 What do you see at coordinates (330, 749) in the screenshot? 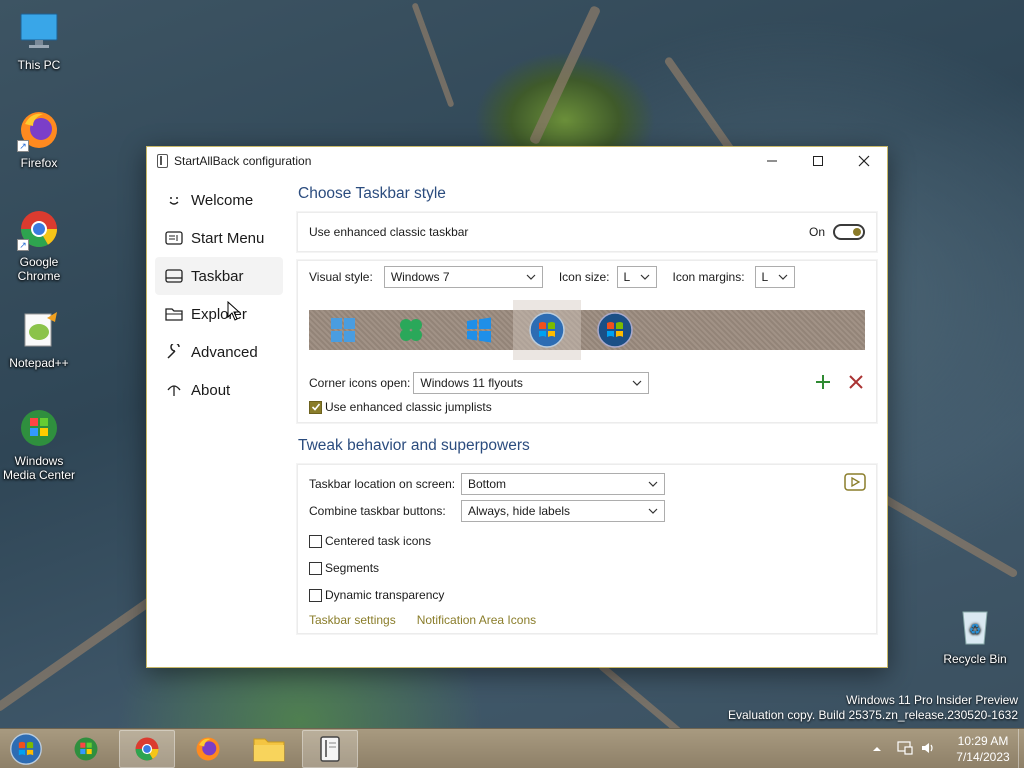
I see `taskbar-startallback` at bounding box center [330, 749].